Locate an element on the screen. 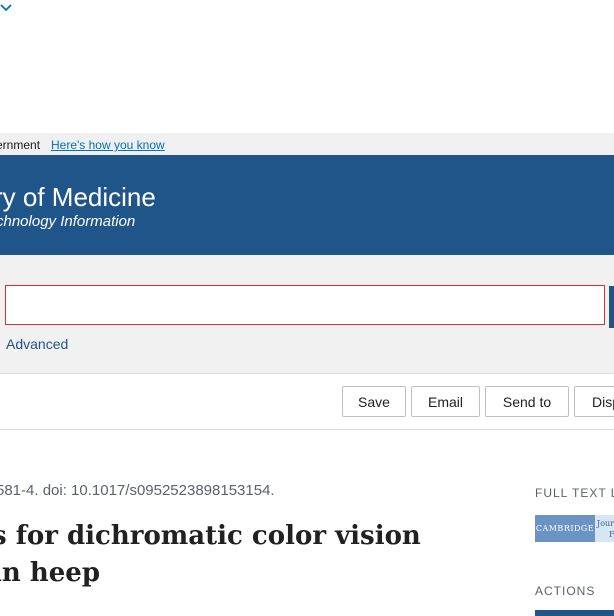 This screenshot has width=614, height=616. send-to-button: Send to is located at coordinates (527, 401).